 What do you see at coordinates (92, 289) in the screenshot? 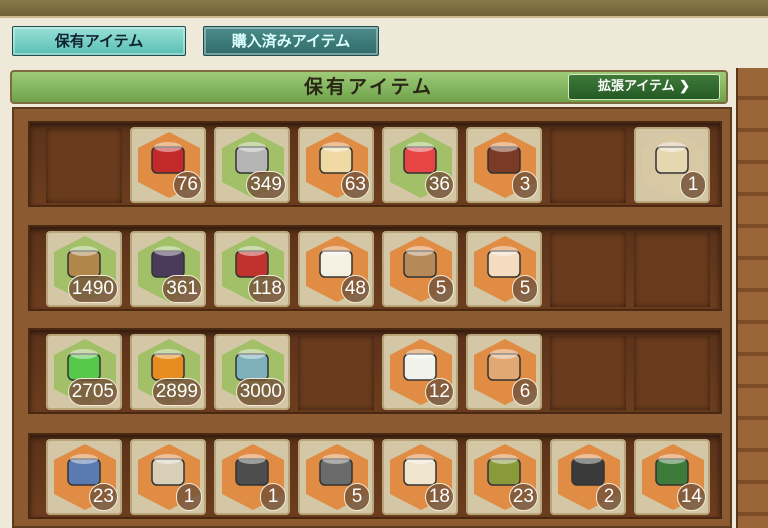
I see `item-count: 1490` at bounding box center [92, 289].